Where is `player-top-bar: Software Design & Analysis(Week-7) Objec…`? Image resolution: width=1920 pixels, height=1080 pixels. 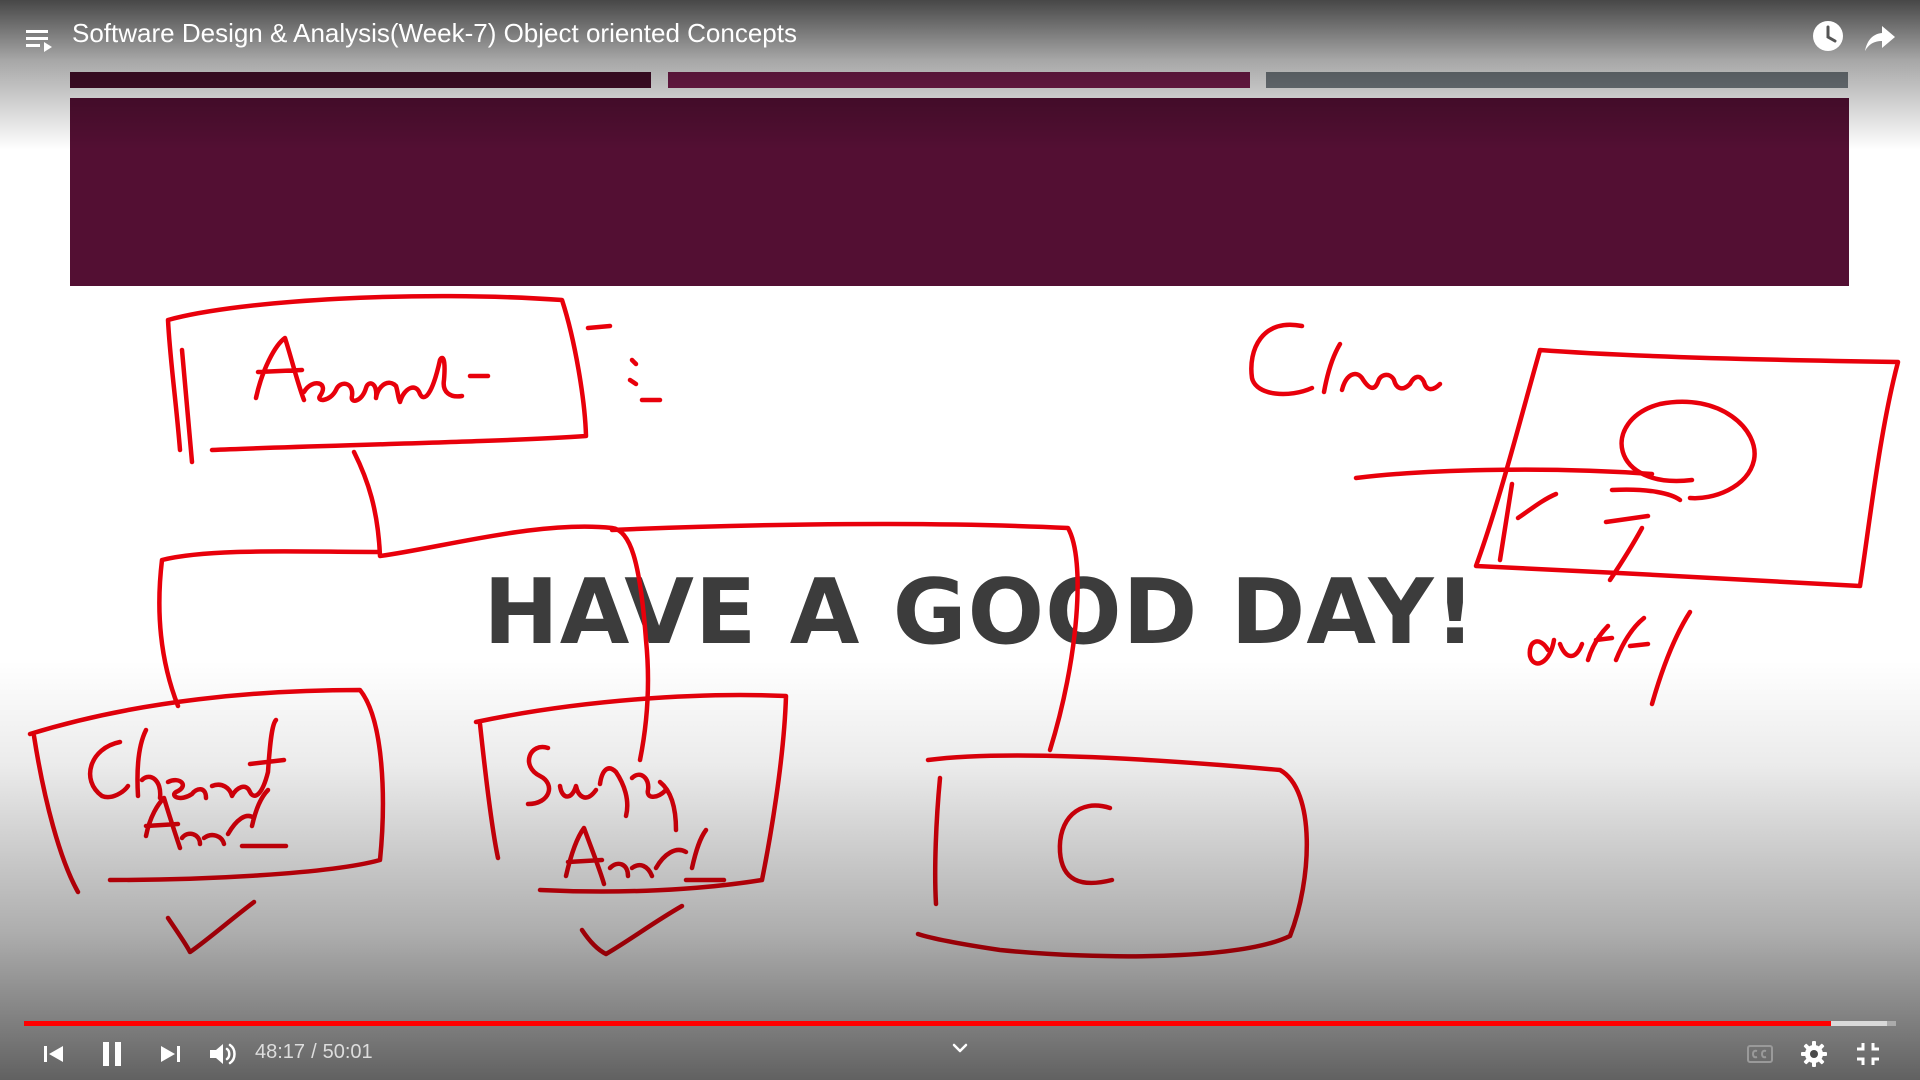 player-top-bar: Software Design & Analysis(Week-7) Objec… is located at coordinates (960, 36).